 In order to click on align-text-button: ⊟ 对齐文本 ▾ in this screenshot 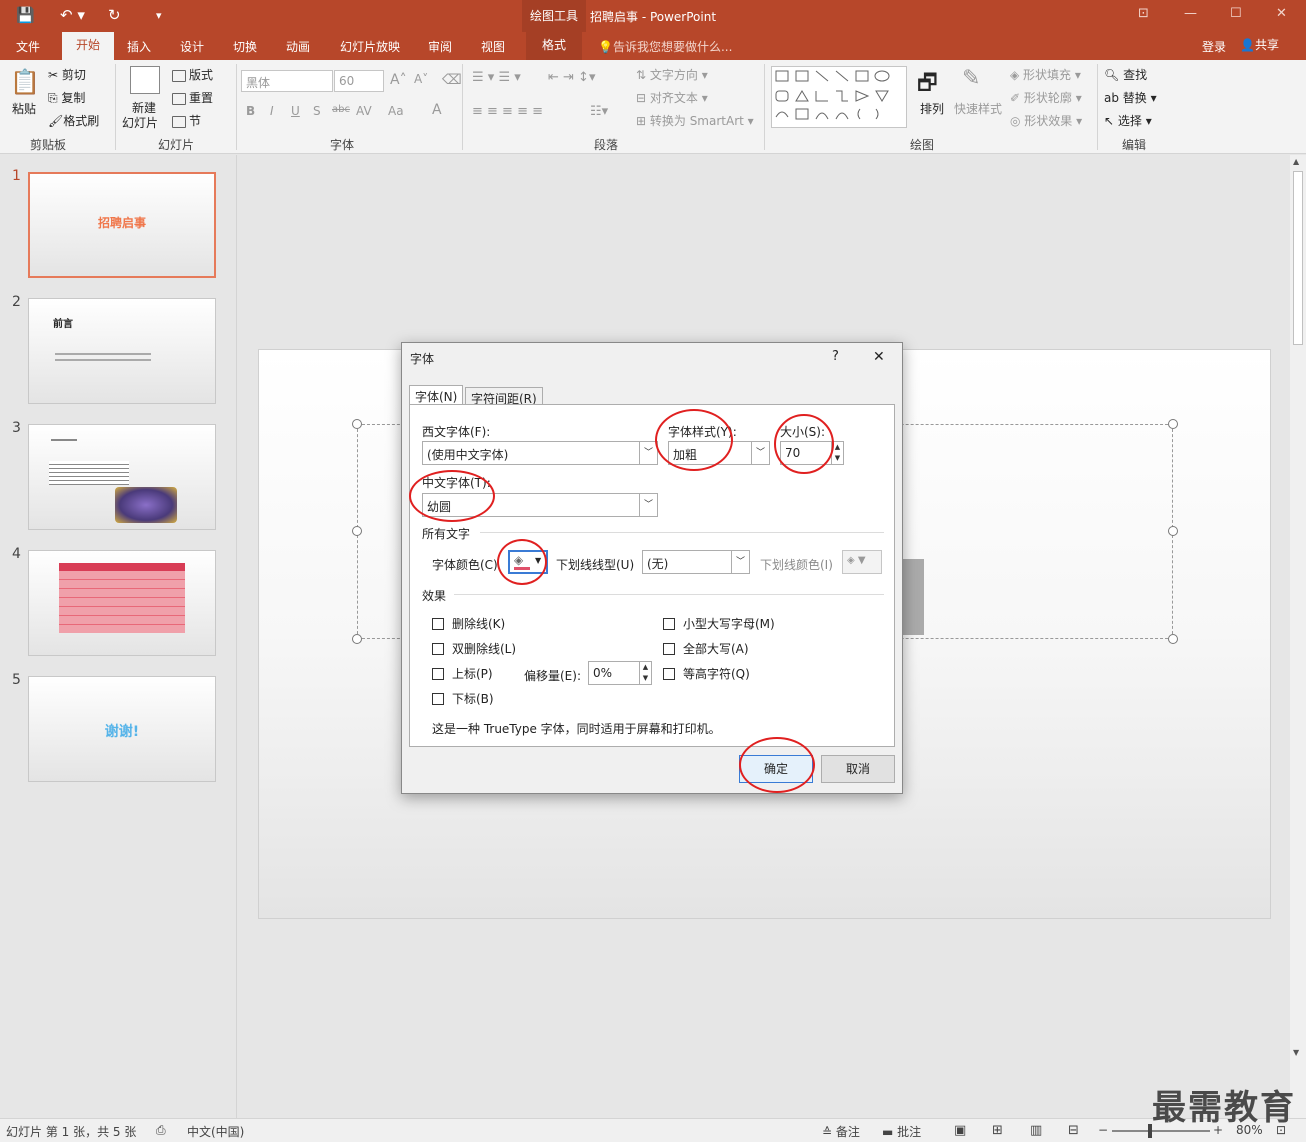, I will do `click(672, 97)`.